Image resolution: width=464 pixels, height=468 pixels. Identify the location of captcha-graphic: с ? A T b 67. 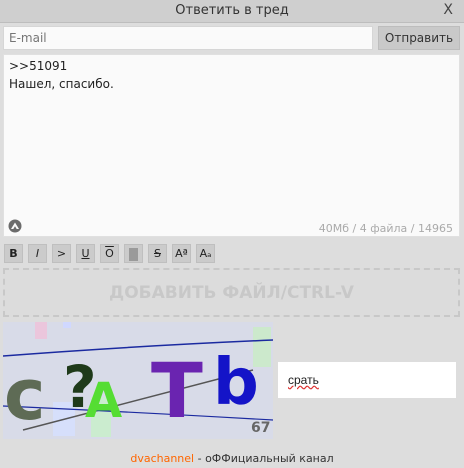
(138, 379).